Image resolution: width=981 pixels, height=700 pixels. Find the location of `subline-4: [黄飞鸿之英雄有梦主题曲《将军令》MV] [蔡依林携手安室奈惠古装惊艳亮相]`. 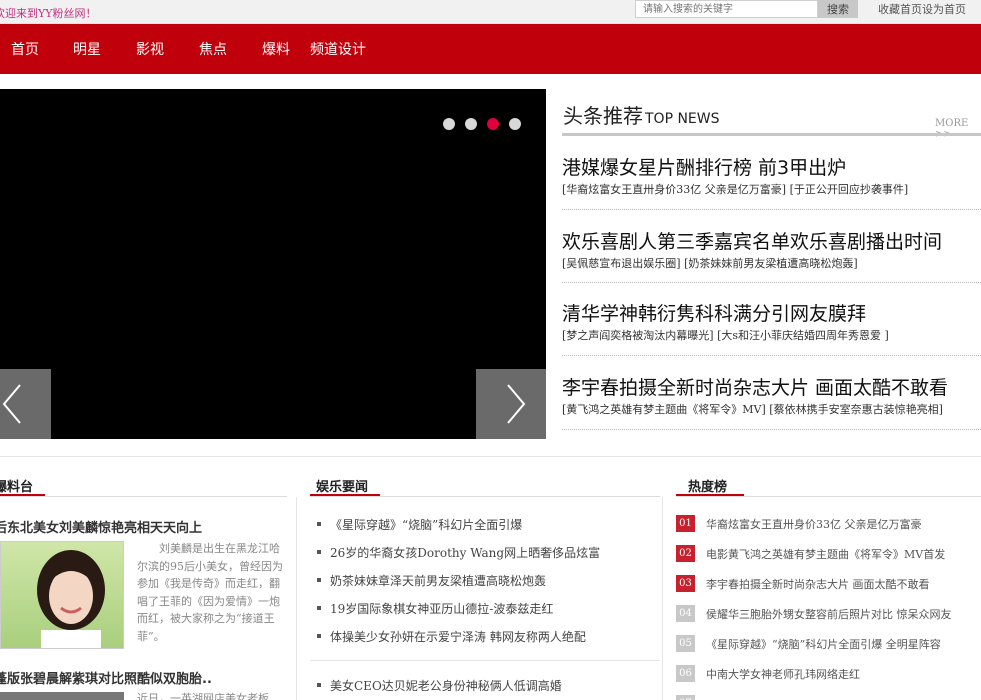

subline-4: [黄飞鸿之英雄有梦主题曲《将军令》MV] [蔡依林携手安室奈惠古装惊艳亮相] is located at coordinates (752, 409).